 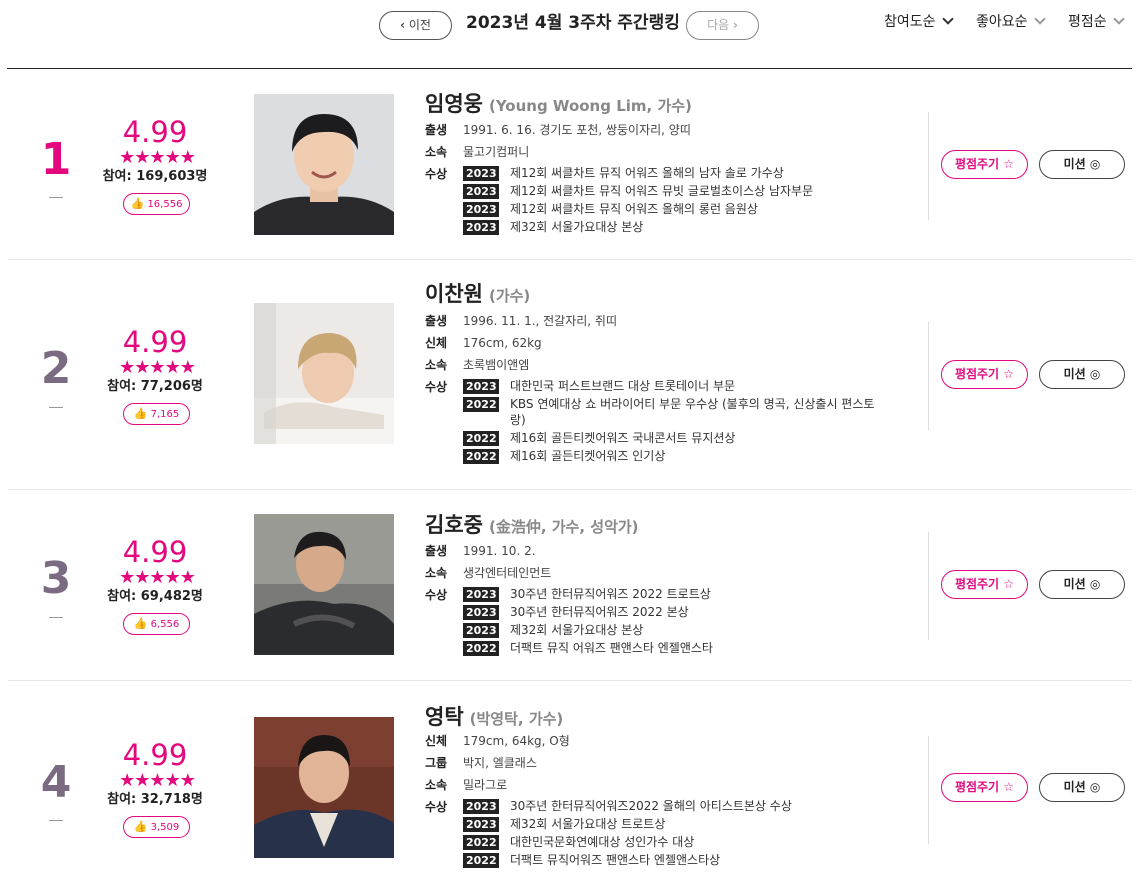 I want to click on participant-count: 참여: 169,603명, so click(x=155, y=176).